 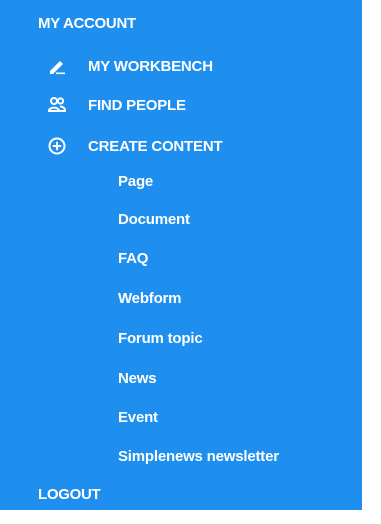 What do you see at coordinates (155, 146) in the screenshot?
I see `menu-item-label: CREATE CONTENT` at bounding box center [155, 146].